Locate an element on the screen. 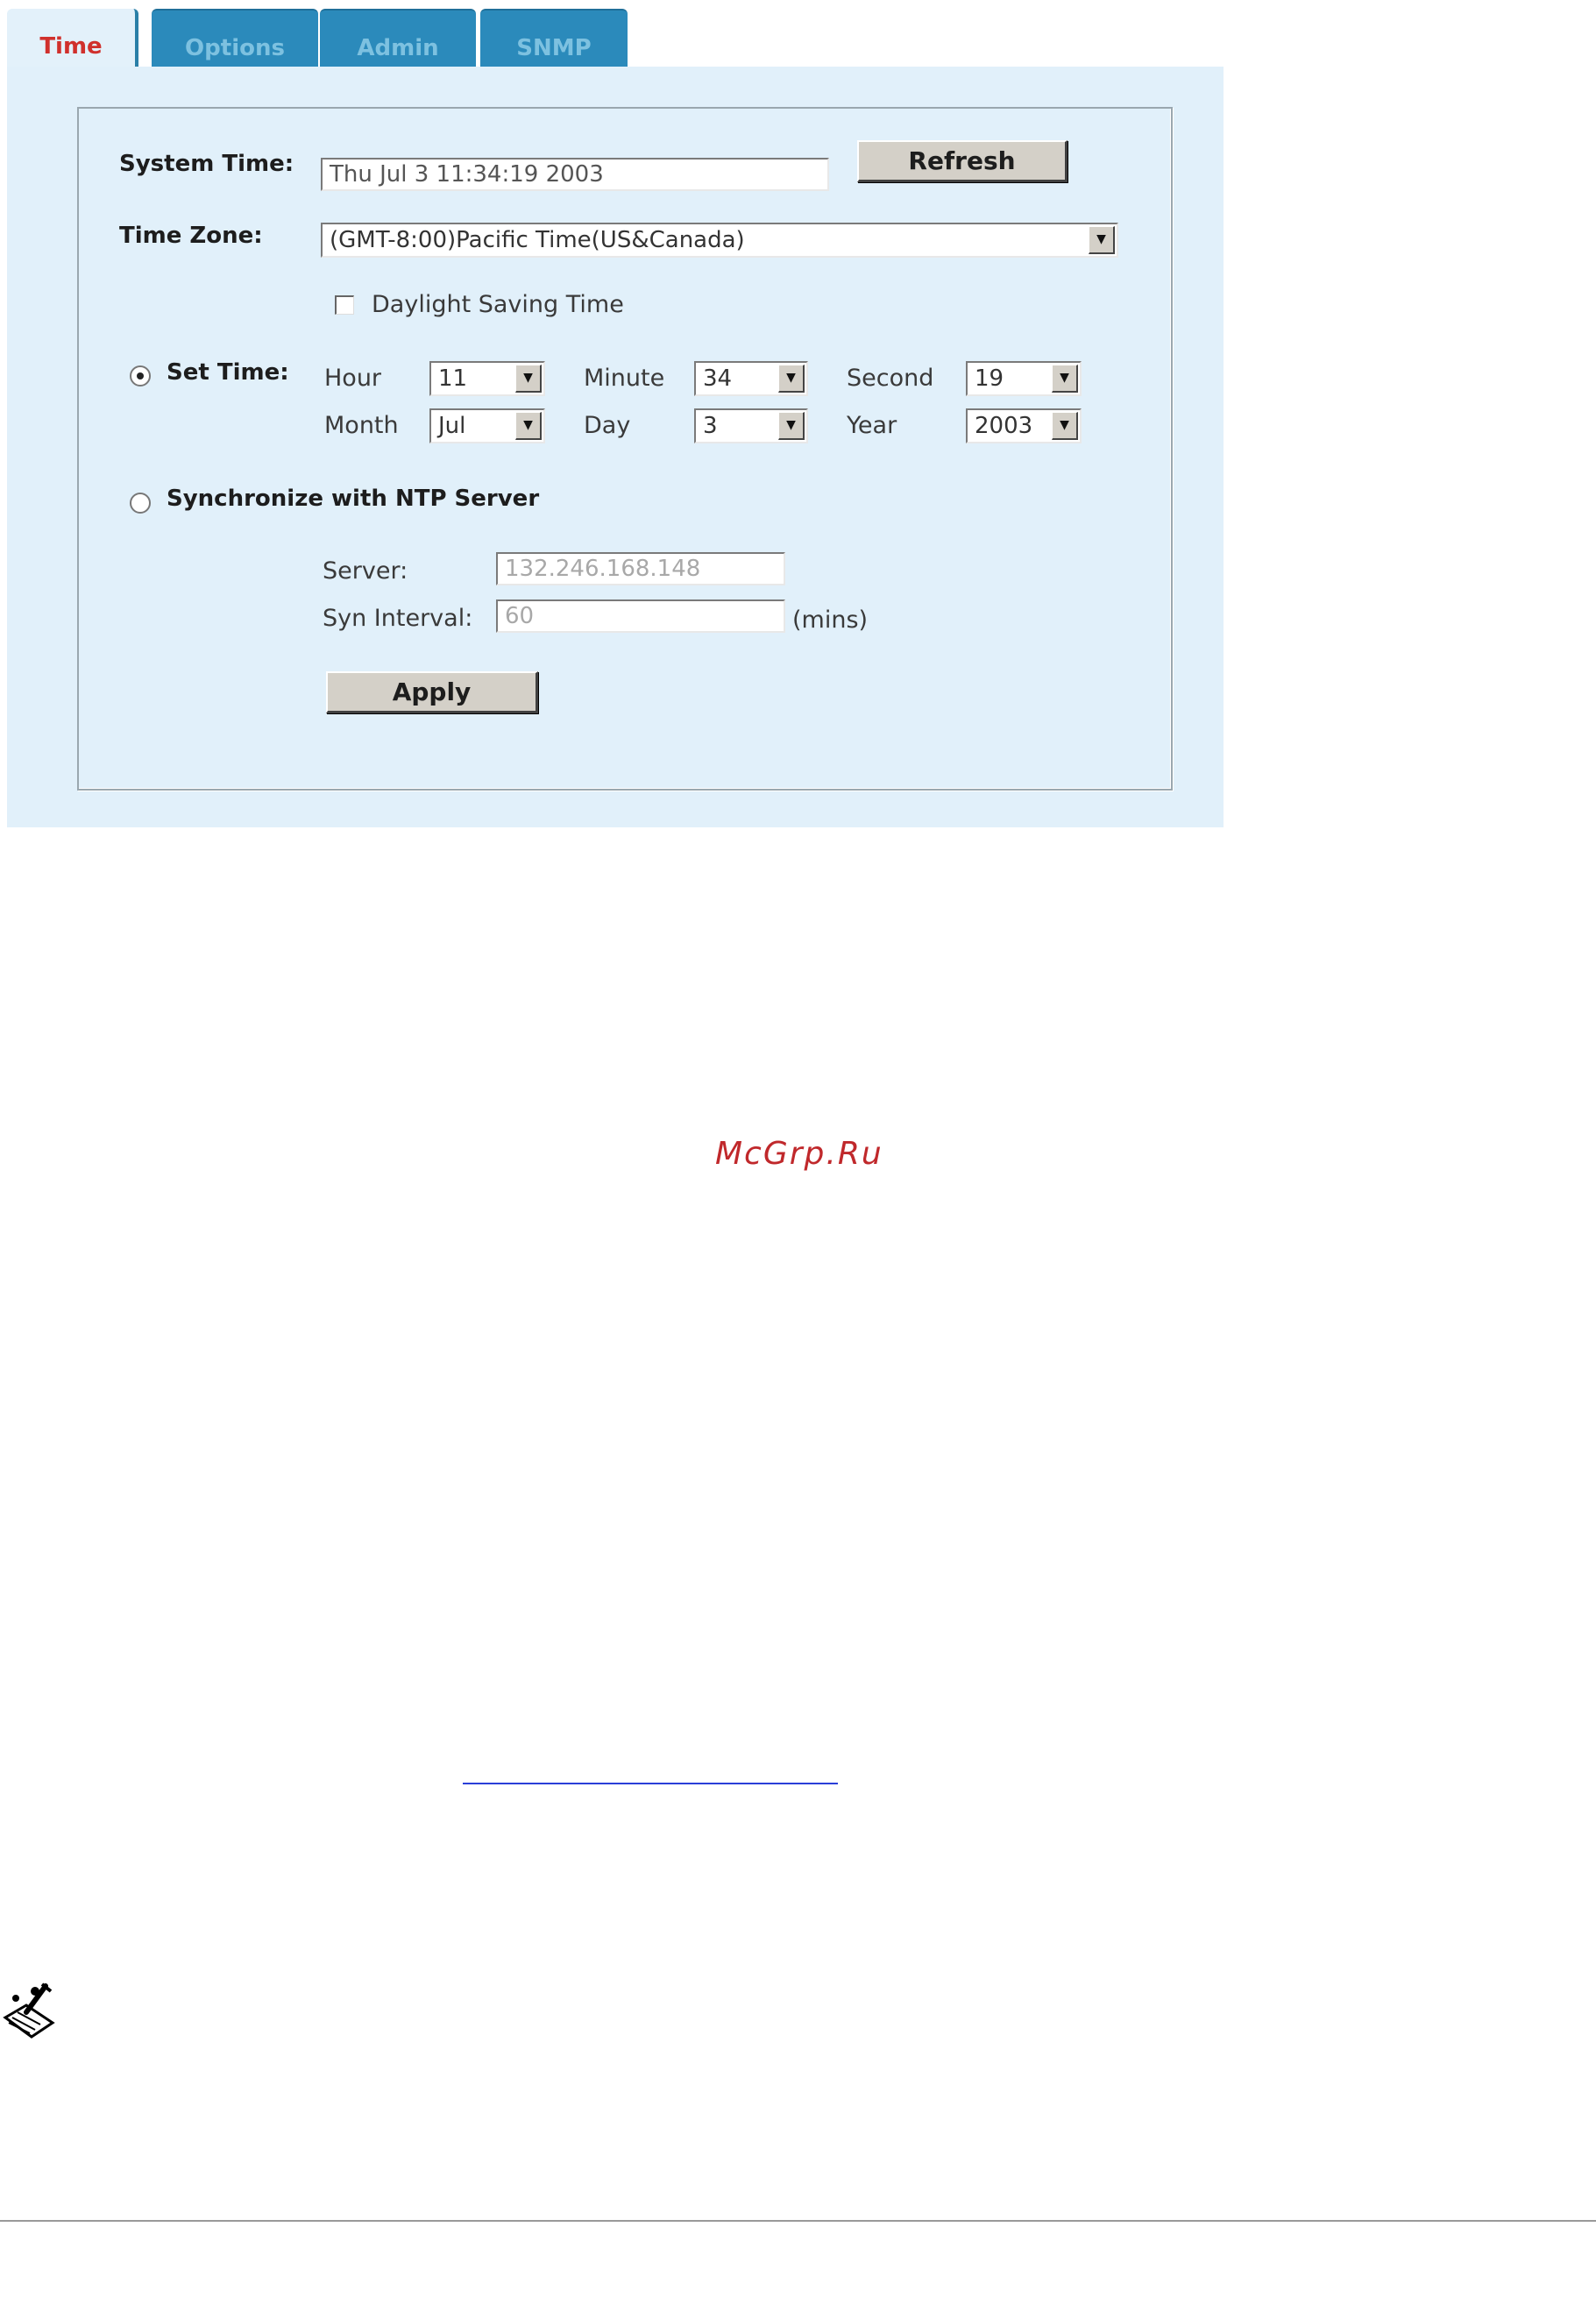 Image resolution: width=1596 pixels, height=2312 pixels. day-select: 3 ▼ is located at coordinates (751, 425).